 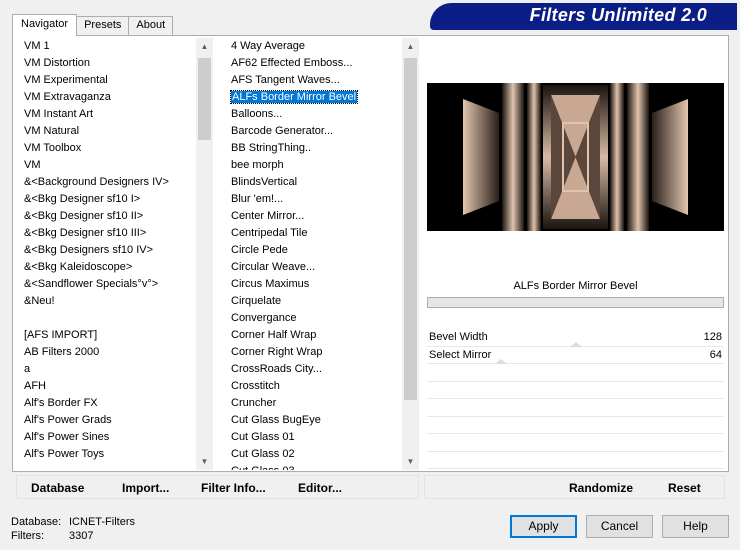 I want to click on param-name: Select Mirror, so click(x=460, y=354).